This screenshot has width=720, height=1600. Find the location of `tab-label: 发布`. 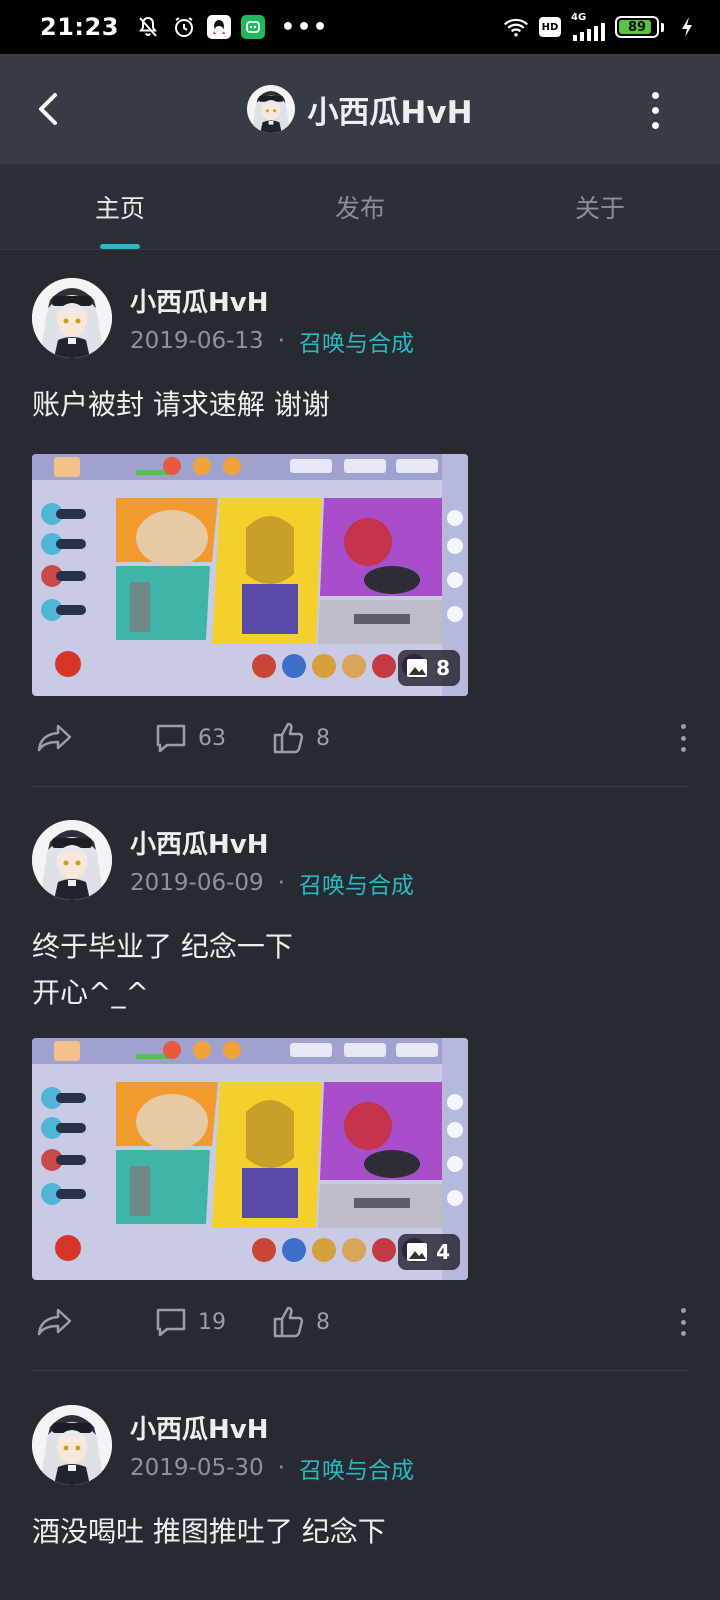

tab-label: 发布 is located at coordinates (359, 208).